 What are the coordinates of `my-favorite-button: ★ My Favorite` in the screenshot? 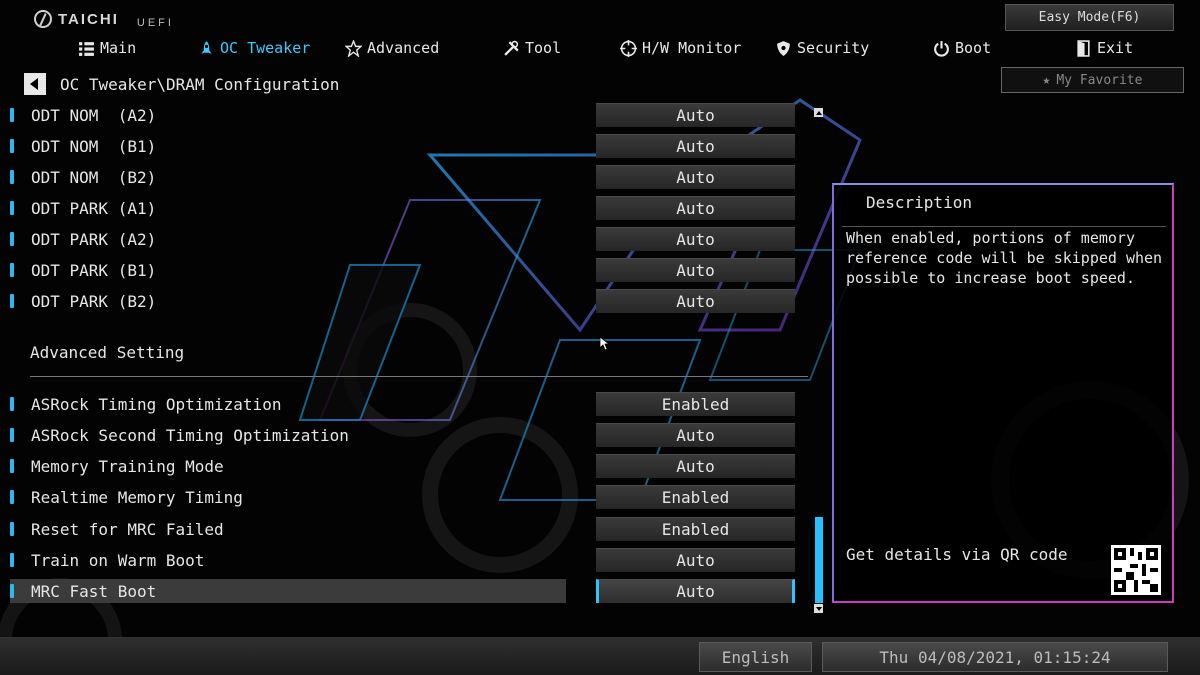 It's located at (1092, 80).